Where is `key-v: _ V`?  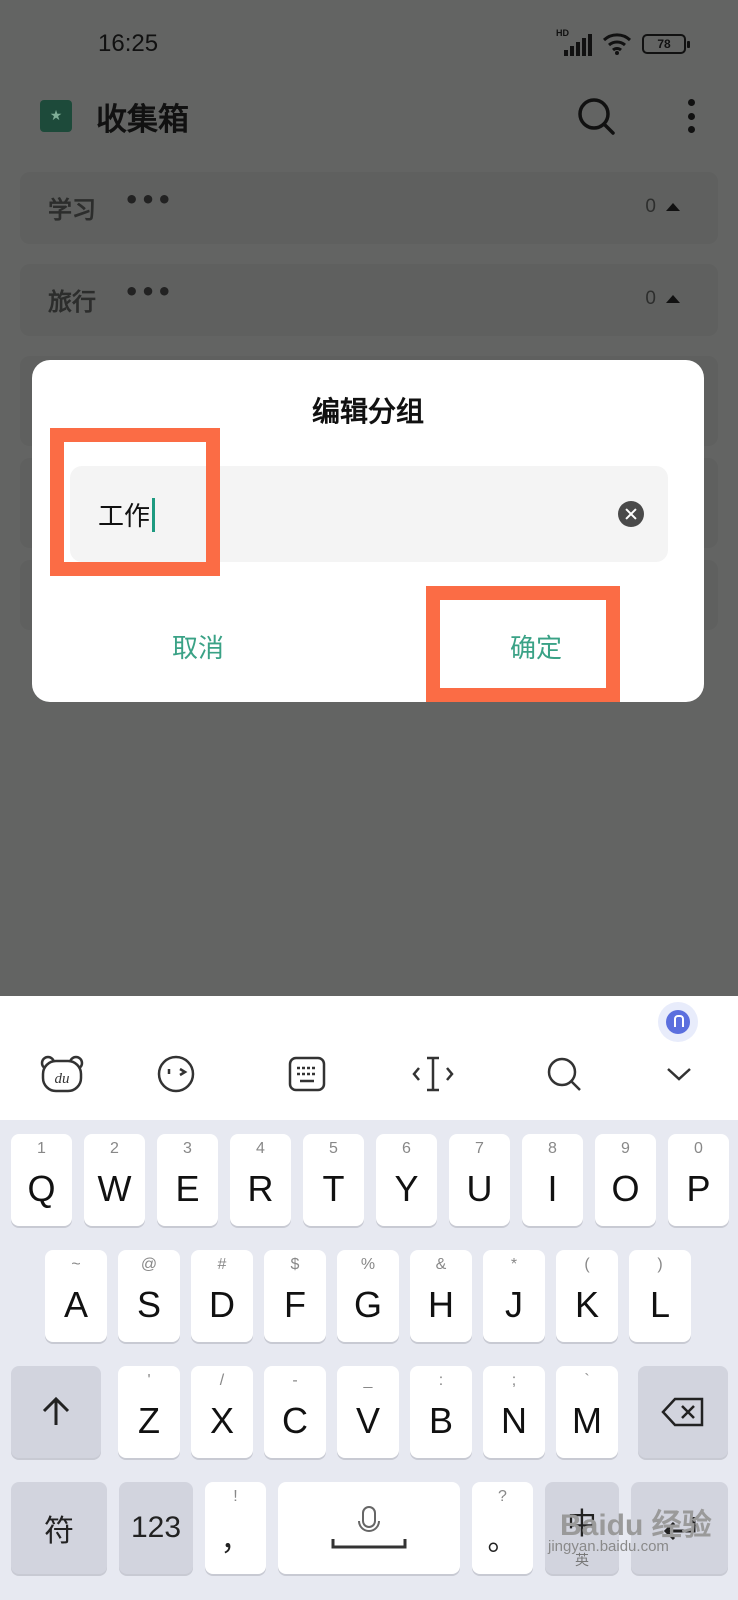
key-v: _ V is located at coordinates (368, 1412).